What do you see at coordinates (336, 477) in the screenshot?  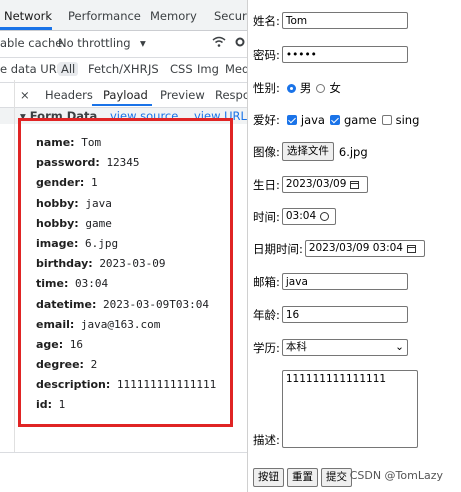 I see `submit-button: 提交` at bounding box center [336, 477].